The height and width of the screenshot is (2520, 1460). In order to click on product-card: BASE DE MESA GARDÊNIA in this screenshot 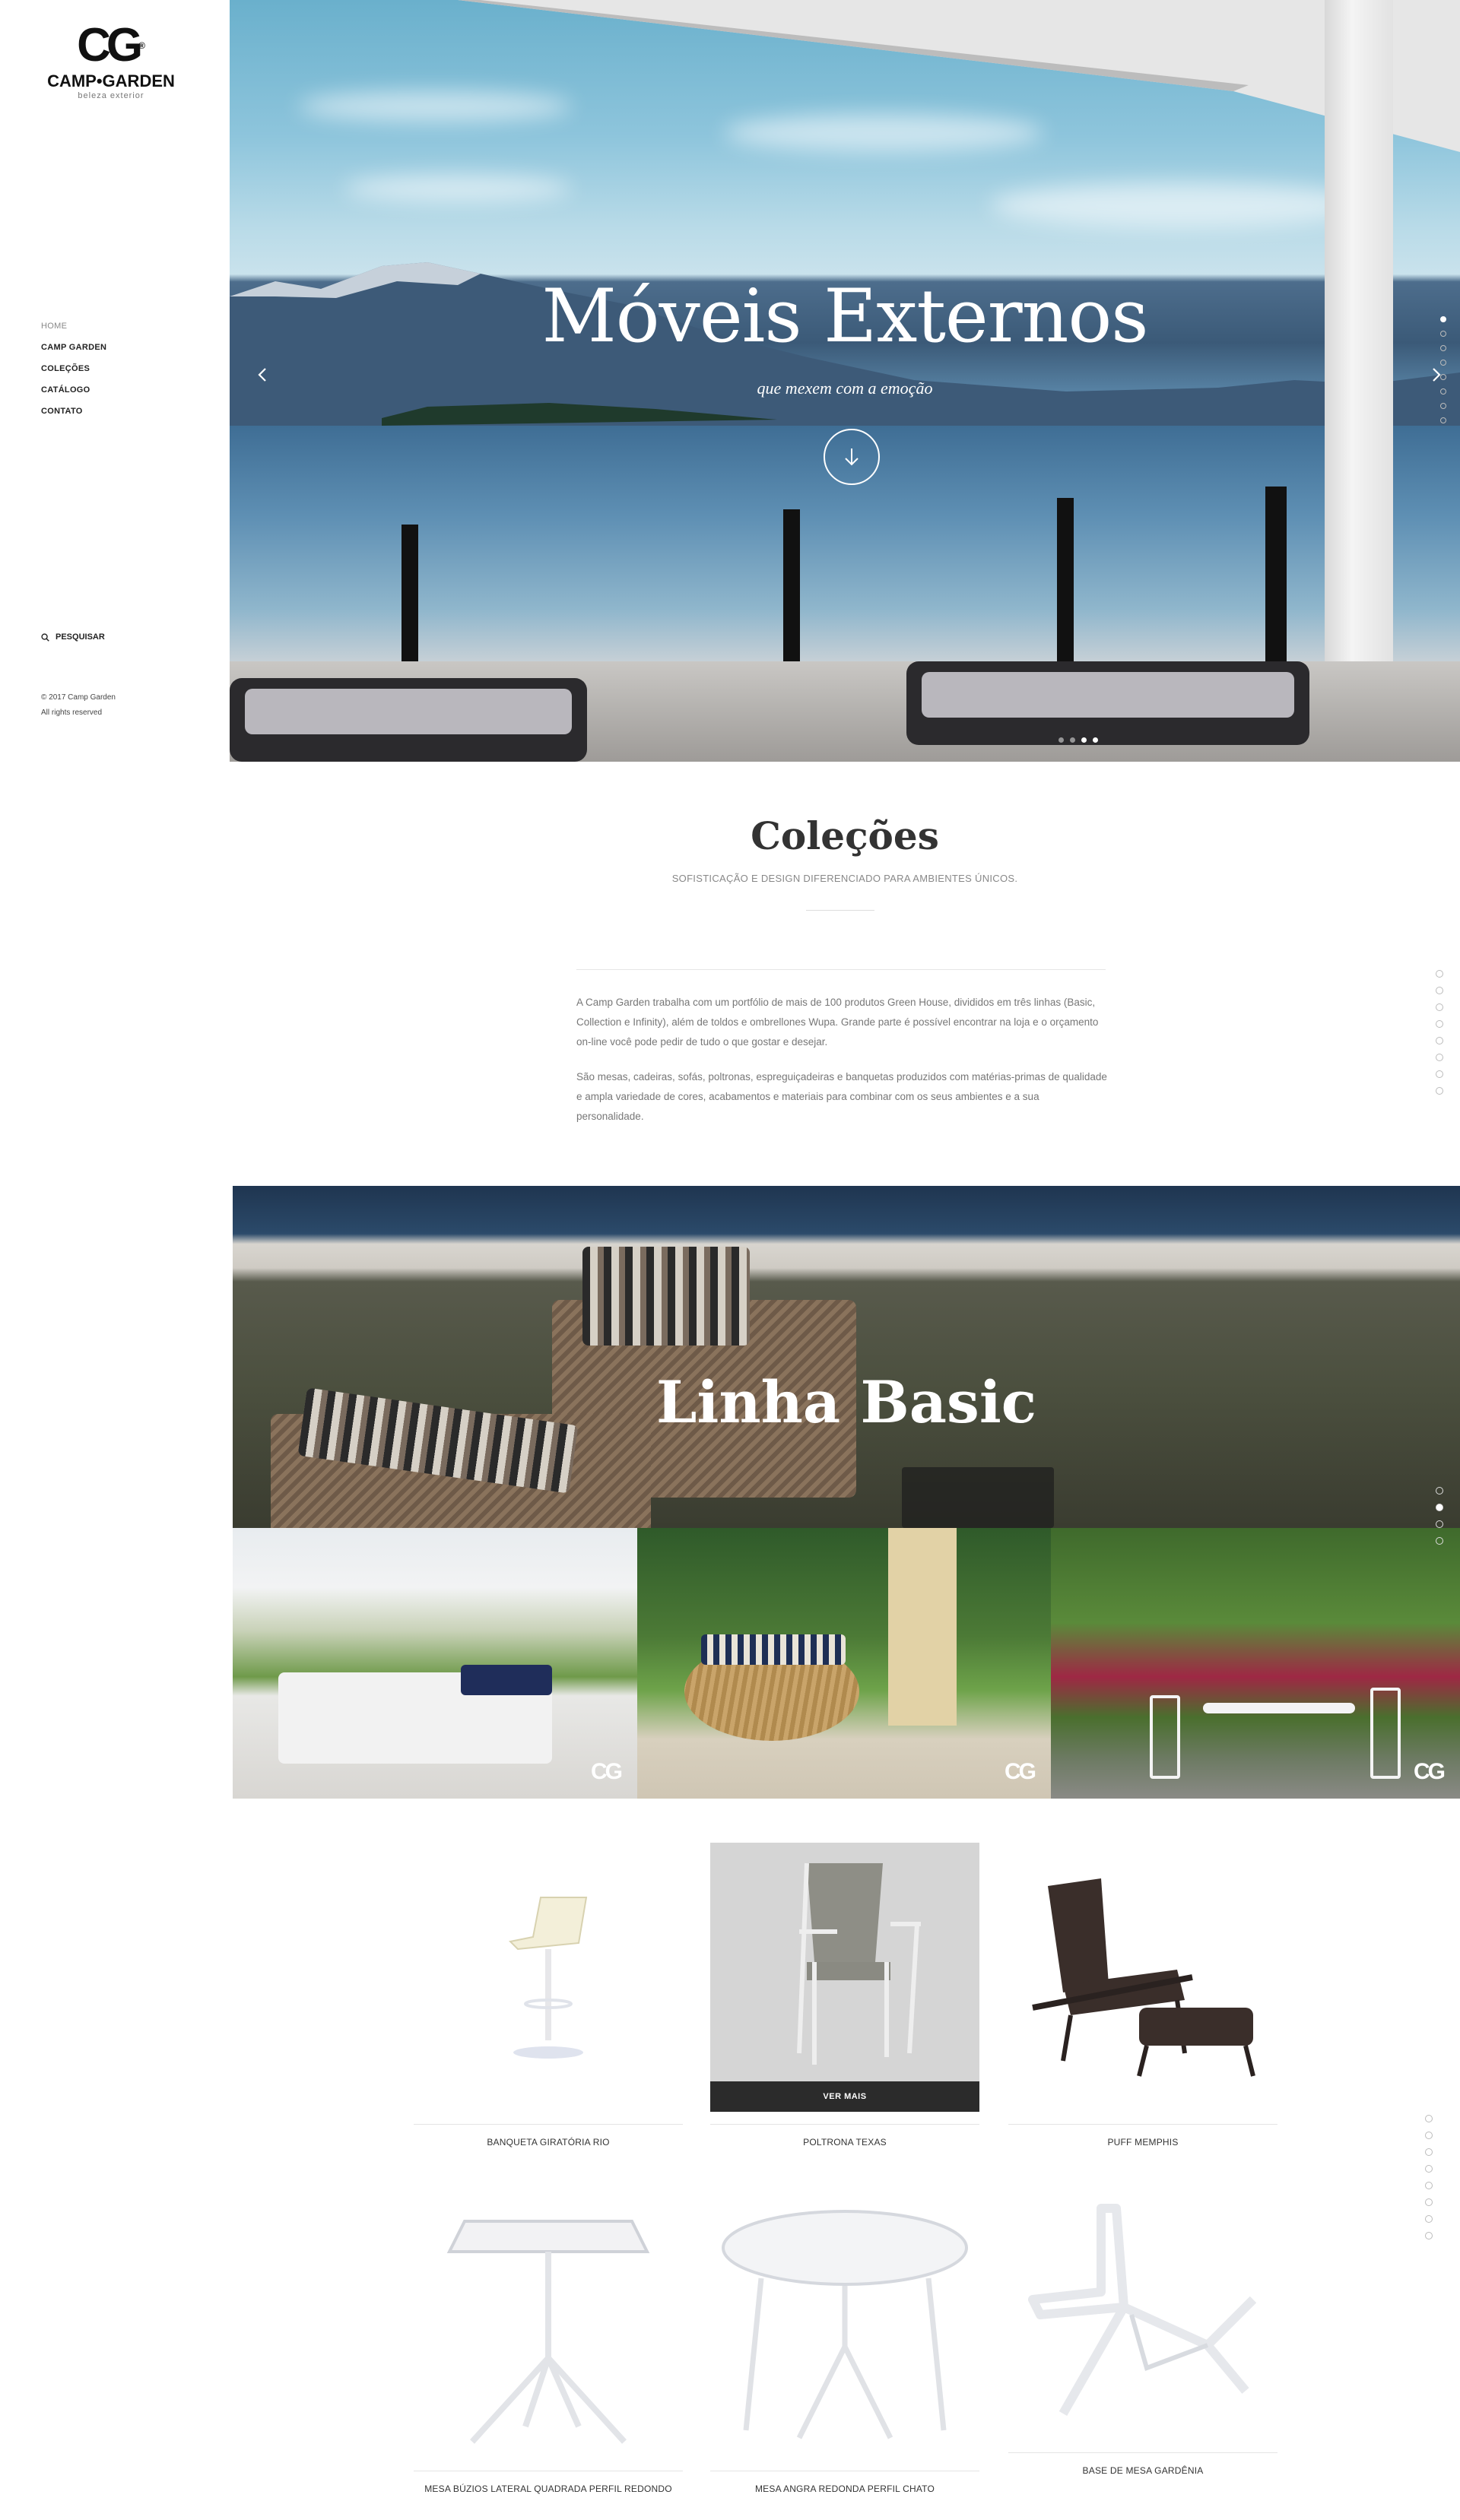, I will do `click(1143, 2332)`.